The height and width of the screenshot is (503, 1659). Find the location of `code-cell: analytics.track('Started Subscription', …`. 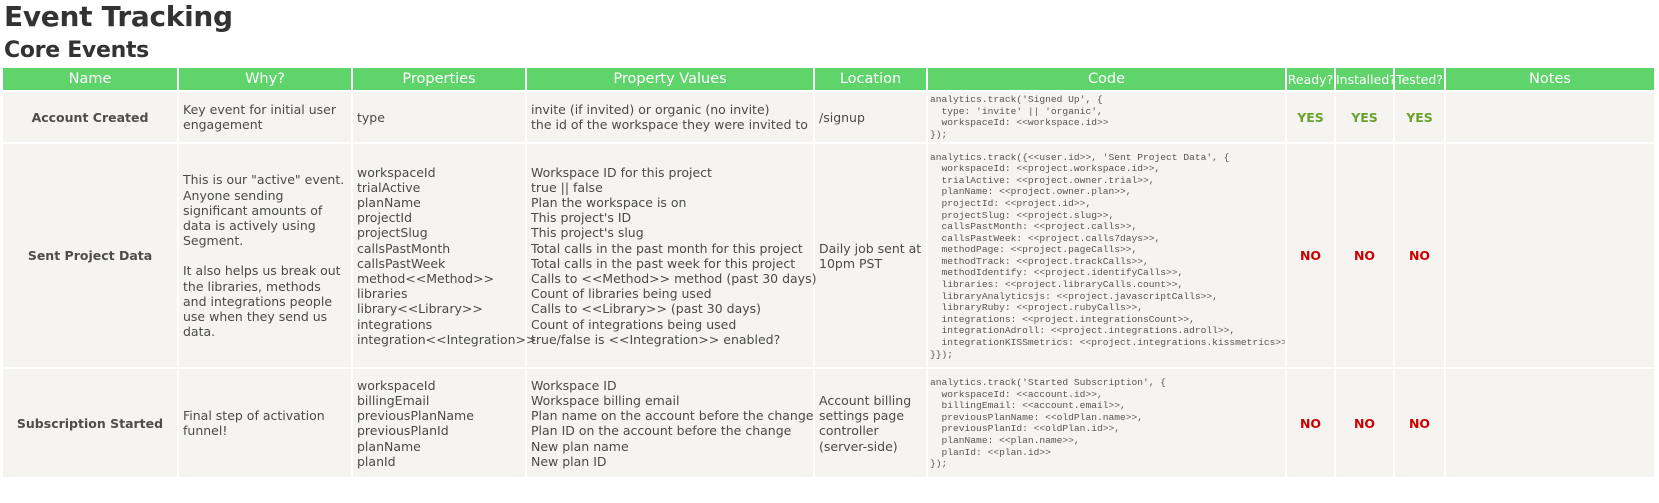

code-cell: analytics.track('Started Subscription', … is located at coordinates (1106, 423).